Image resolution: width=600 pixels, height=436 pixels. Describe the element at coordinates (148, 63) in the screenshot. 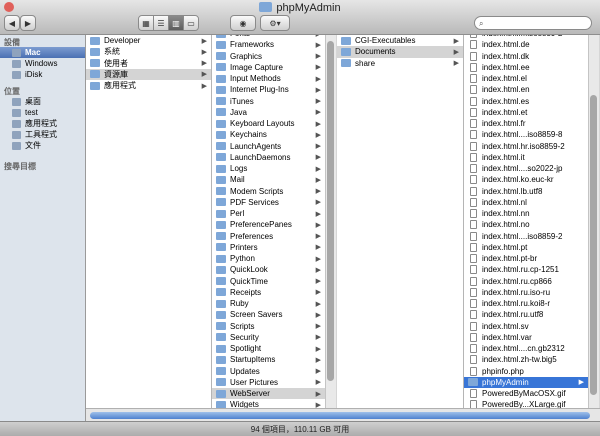

I see `list-item: 使用者 ▶` at that location.